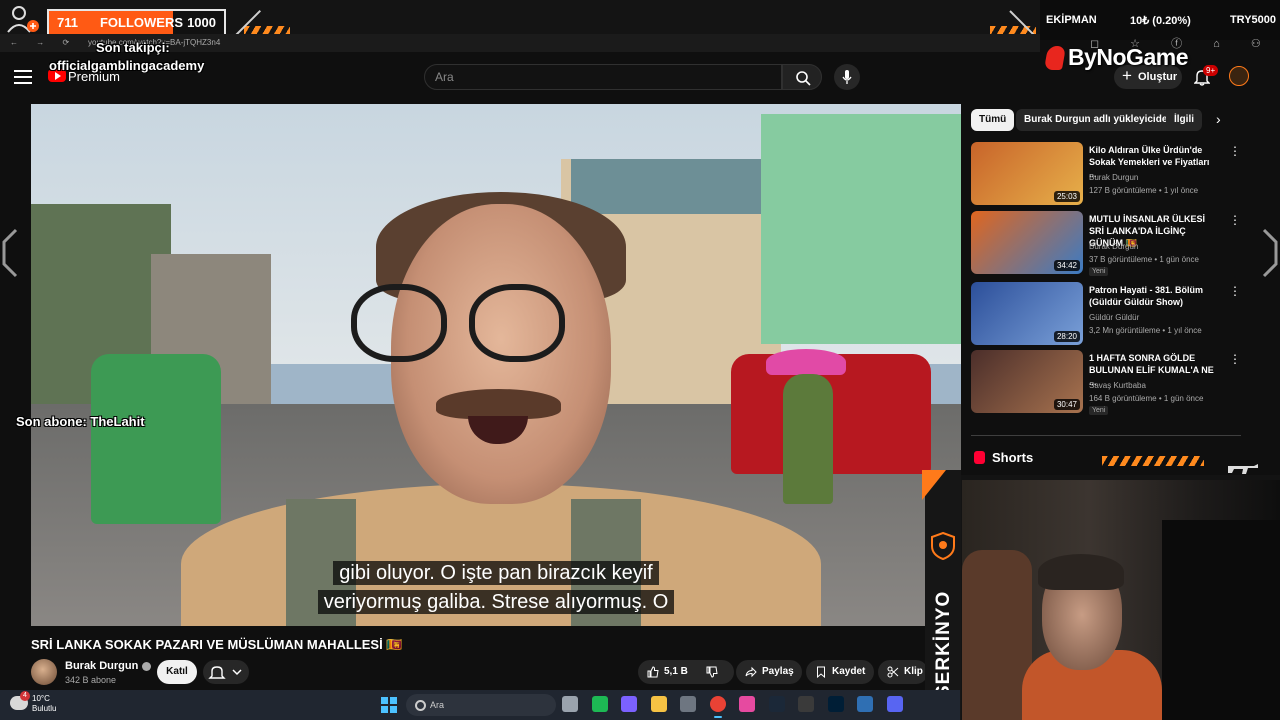  I want to click on subscription-bell-button, so click(226, 672).